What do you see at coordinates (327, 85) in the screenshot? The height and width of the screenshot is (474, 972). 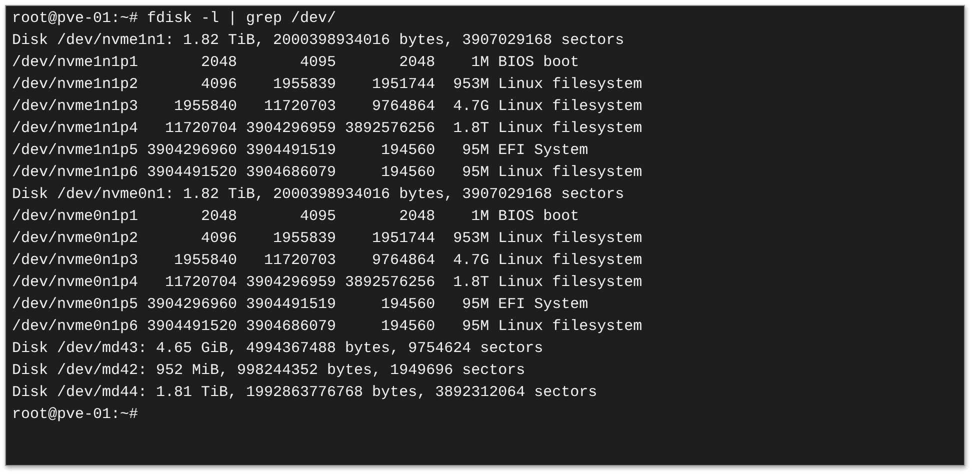 I see `terminal-line: /dev/nvme1n1p2 4096 1955839 1951744 953M Linux filesystem` at bounding box center [327, 85].